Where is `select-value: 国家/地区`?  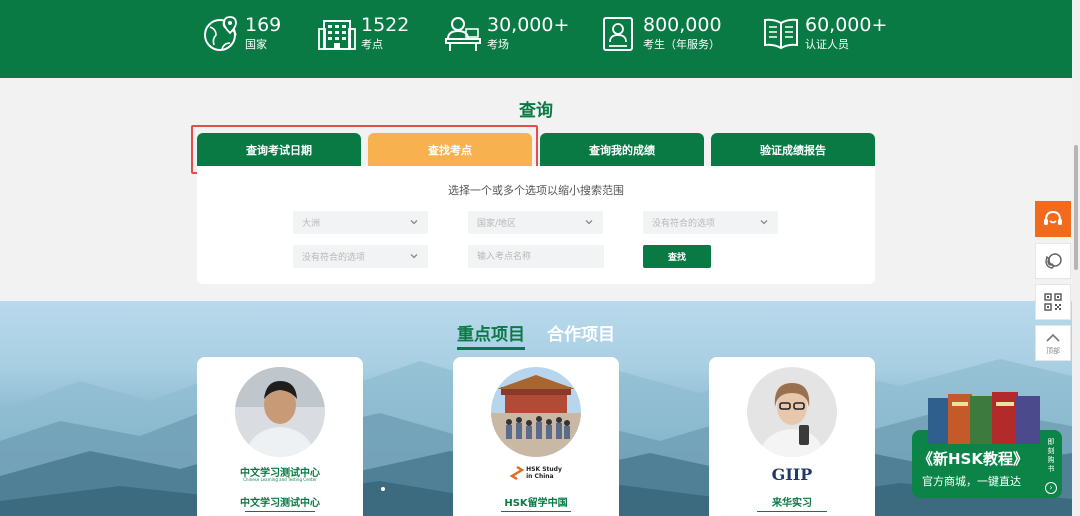
select-value: 国家/地区 is located at coordinates (497, 224).